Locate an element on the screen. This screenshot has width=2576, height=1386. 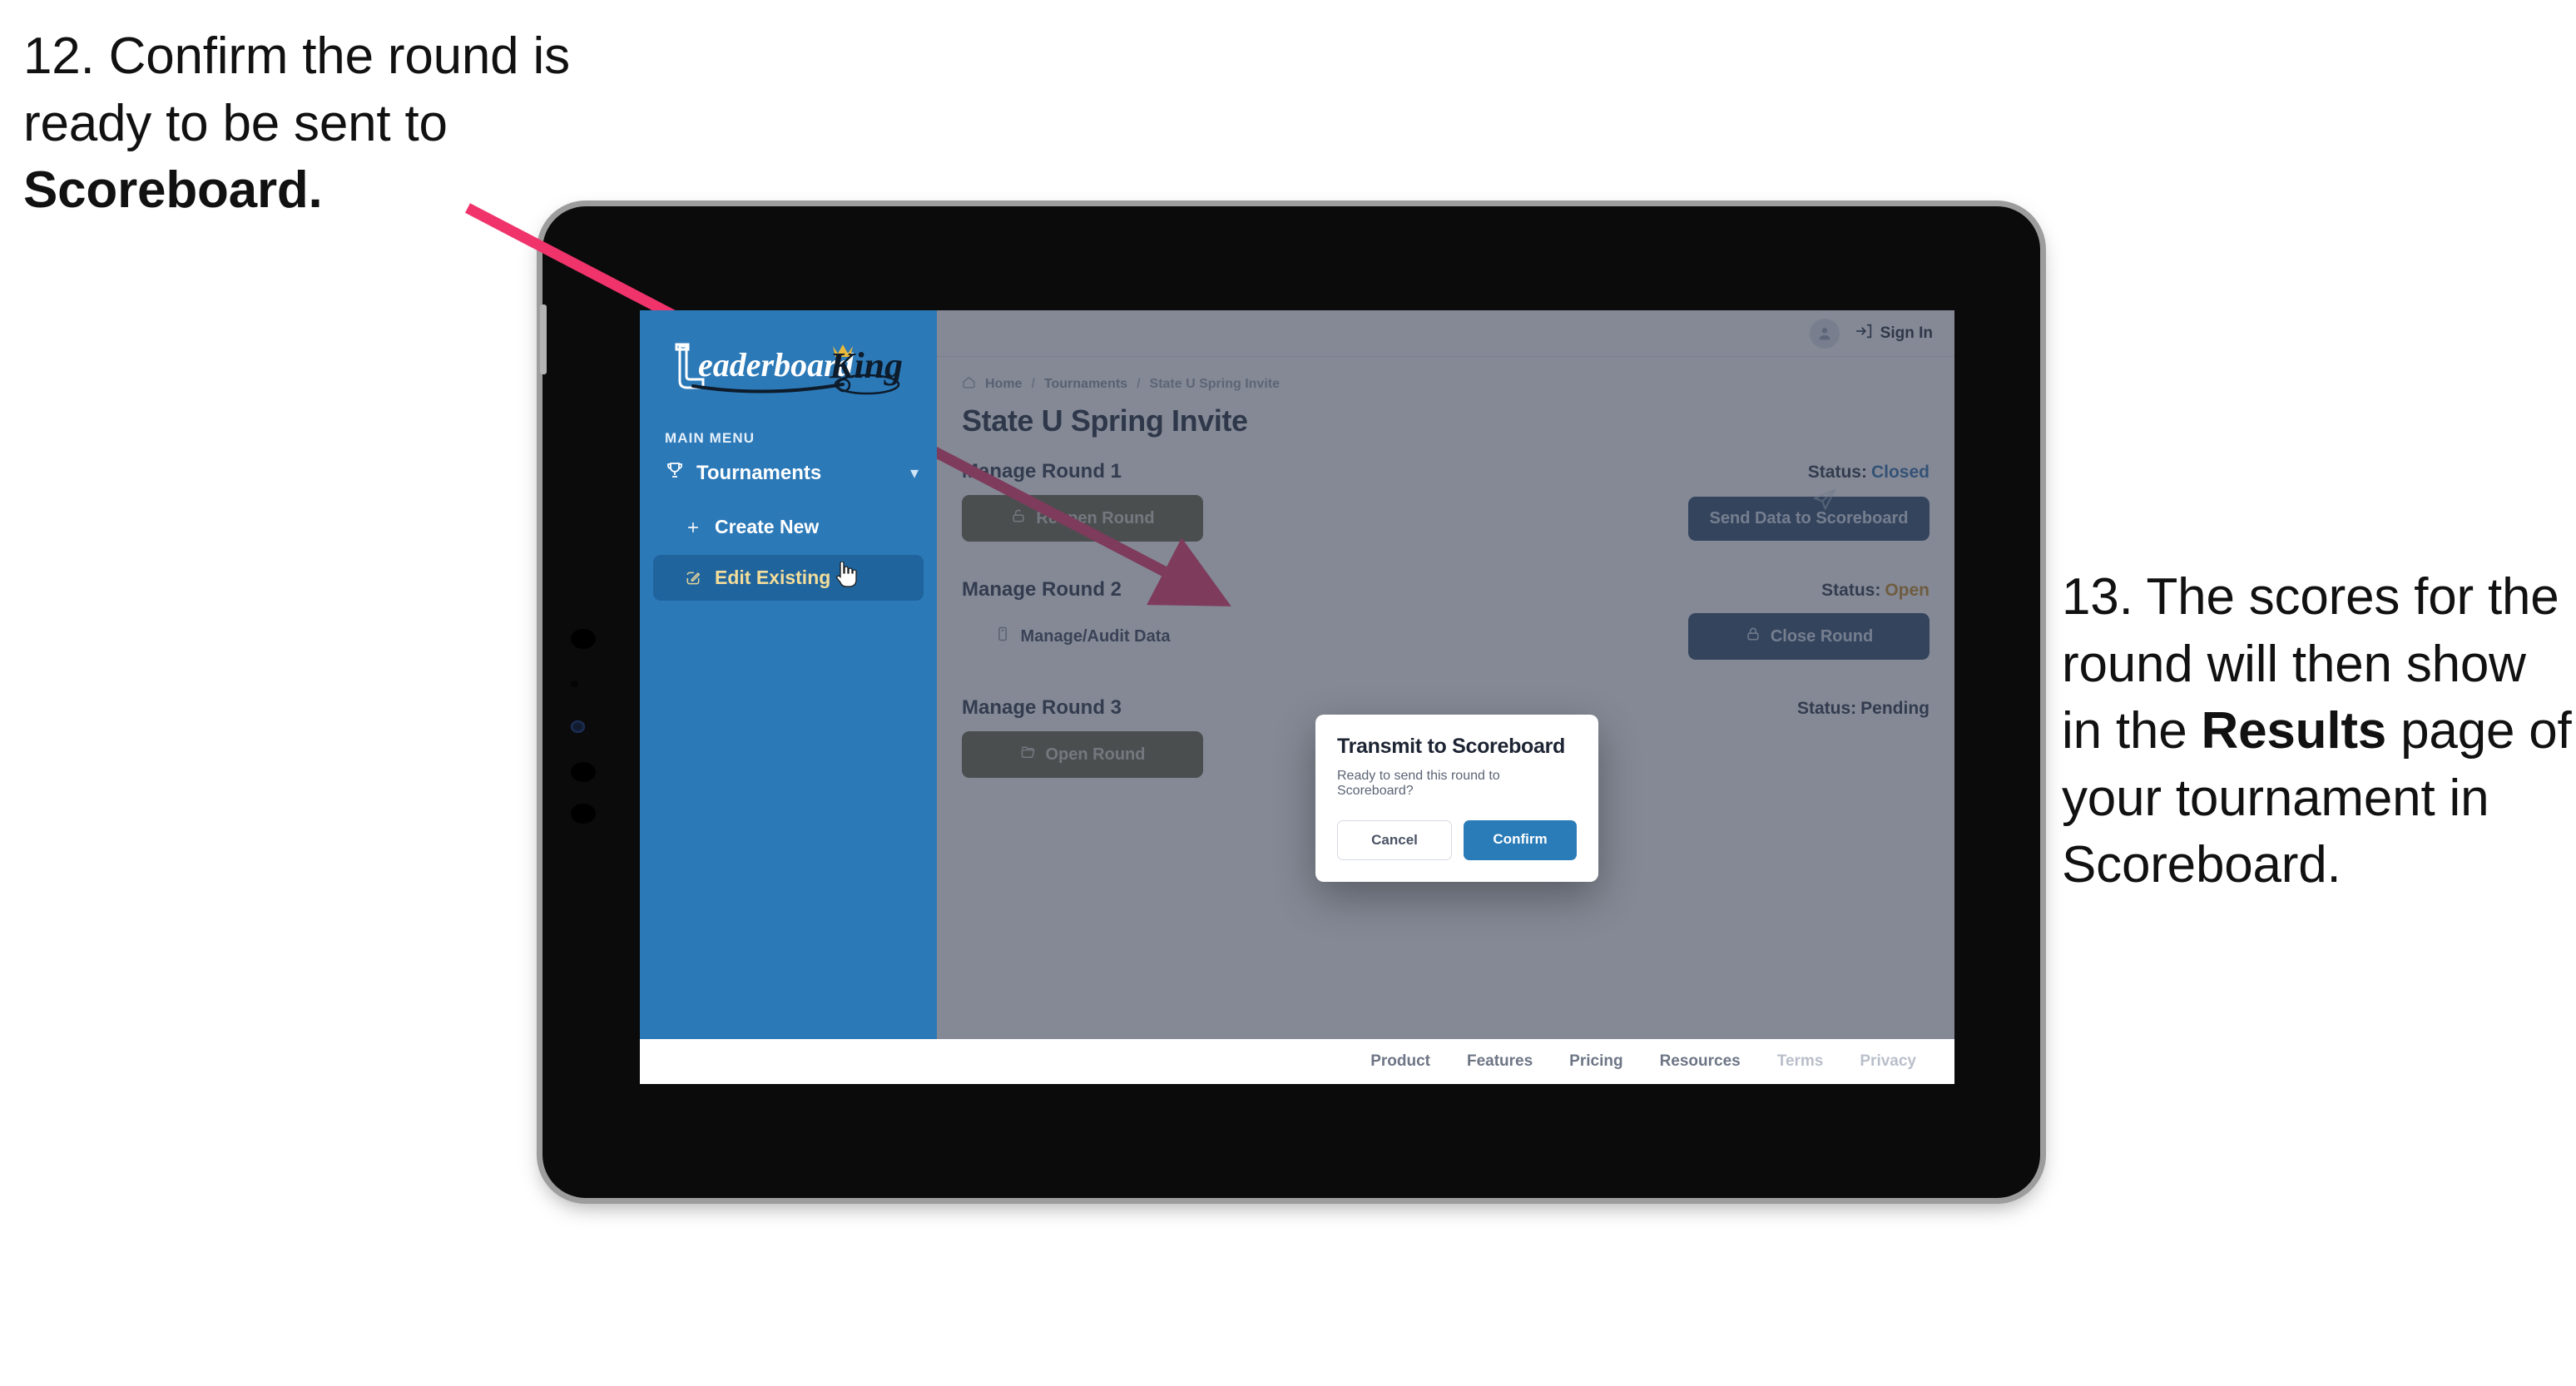
sidebar-item-edit-existing-label: Edit Existing is located at coordinates (773, 577).